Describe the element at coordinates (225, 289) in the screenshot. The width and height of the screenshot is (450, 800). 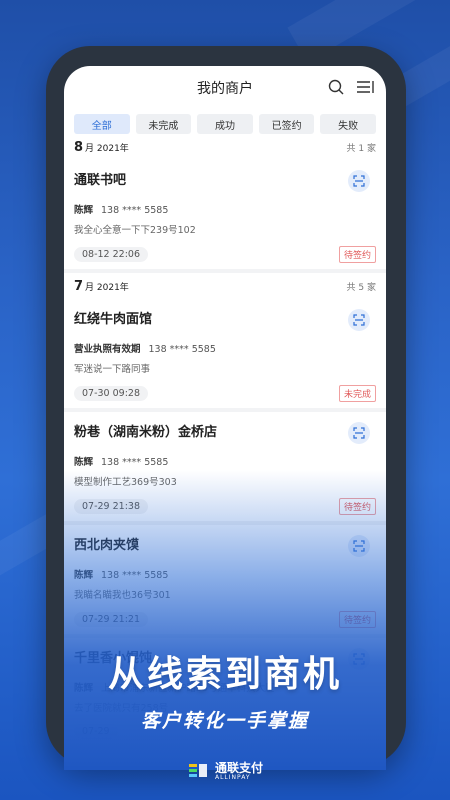
I see `group-header-jul: 7月 2021年 共 5 家` at that location.